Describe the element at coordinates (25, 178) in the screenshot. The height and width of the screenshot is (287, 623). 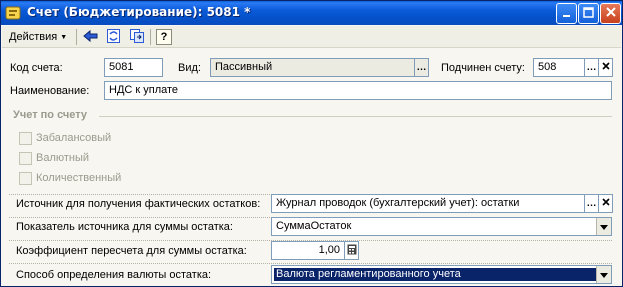
I see `quantity-checkbox` at that location.